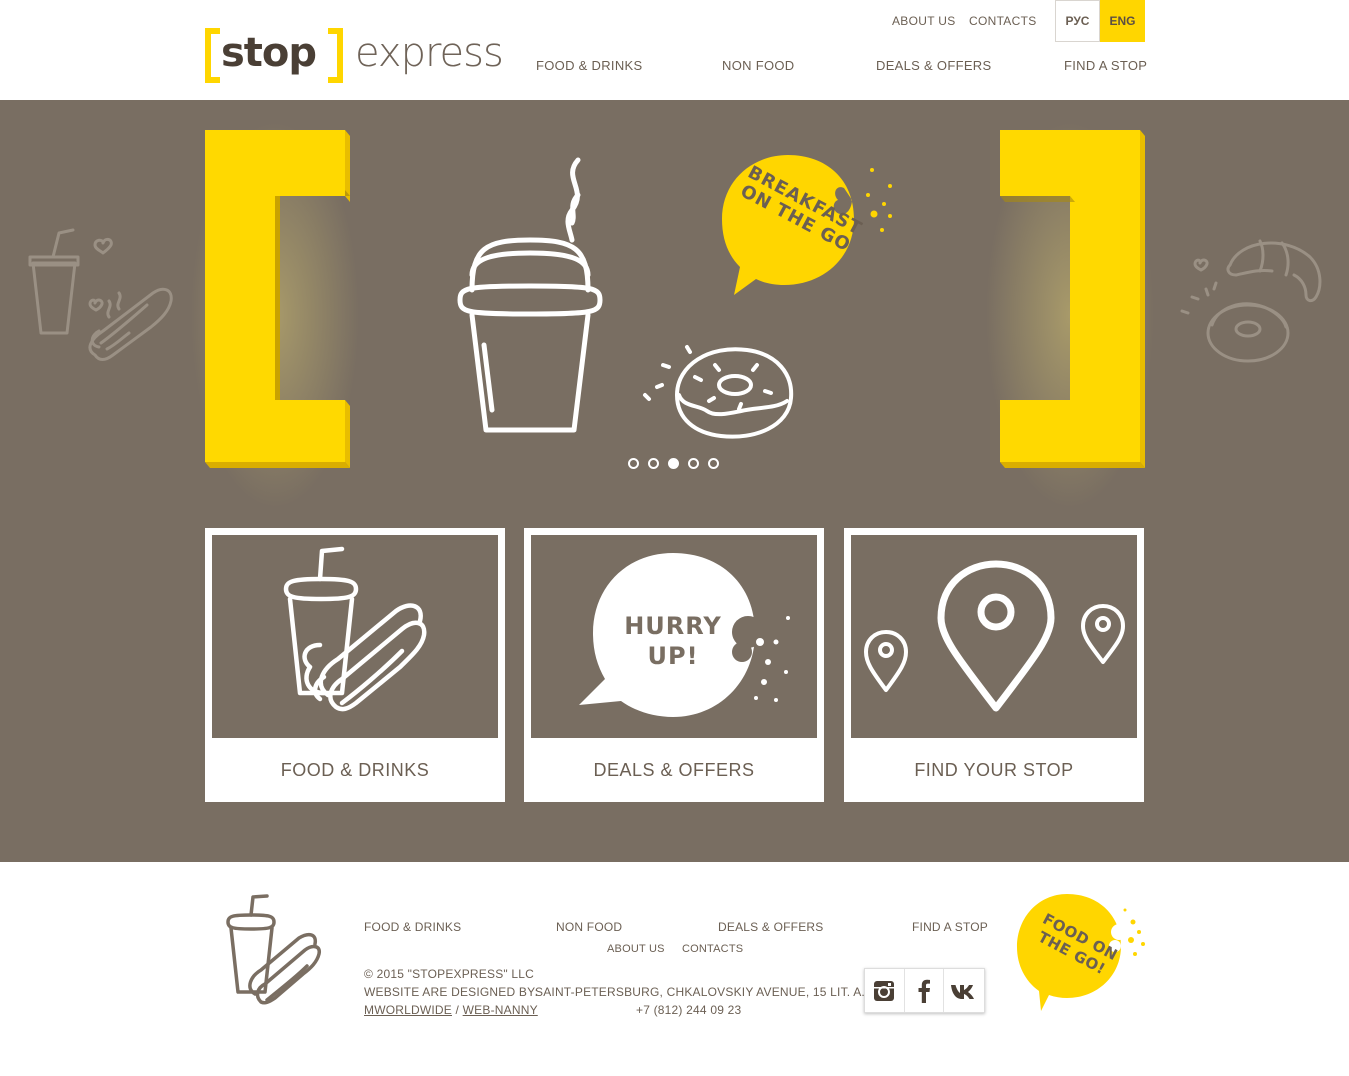 Image resolution: width=1349 pixels, height=1076 pixels. Describe the element at coordinates (673, 626) in the screenshot. I see `hurry-up-line1: HURRY` at that location.